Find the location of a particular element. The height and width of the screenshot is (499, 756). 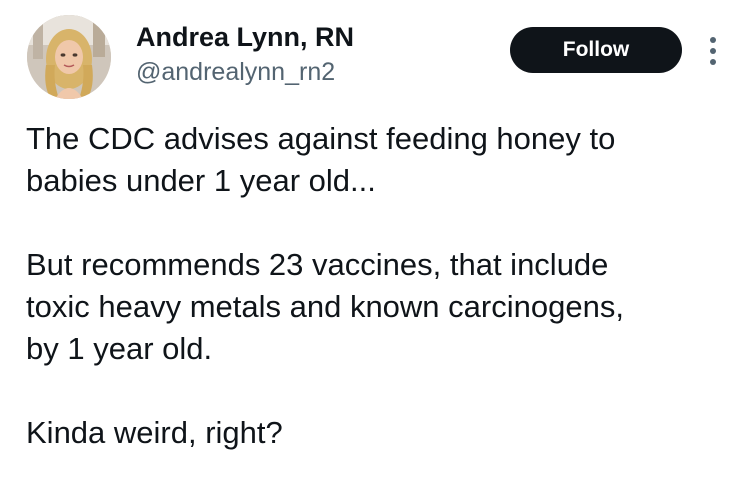

follow-button: Follow is located at coordinates (596, 50).